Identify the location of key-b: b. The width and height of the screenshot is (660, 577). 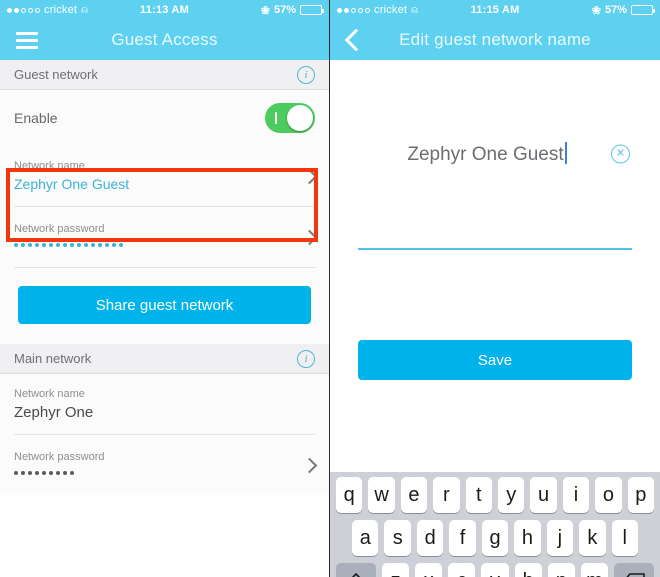
(528, 570).